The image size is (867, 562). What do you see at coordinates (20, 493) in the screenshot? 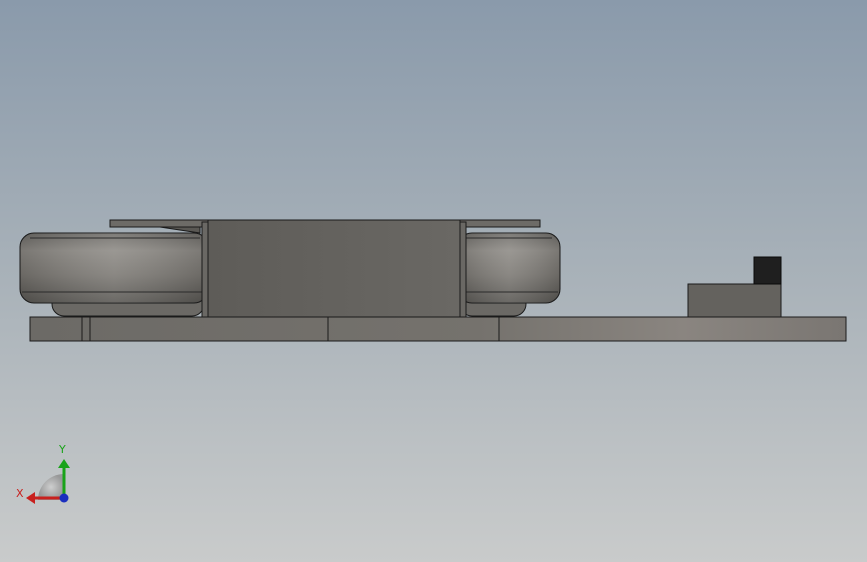
I see `triad-x-label: X` at bounding box center [20, 493].